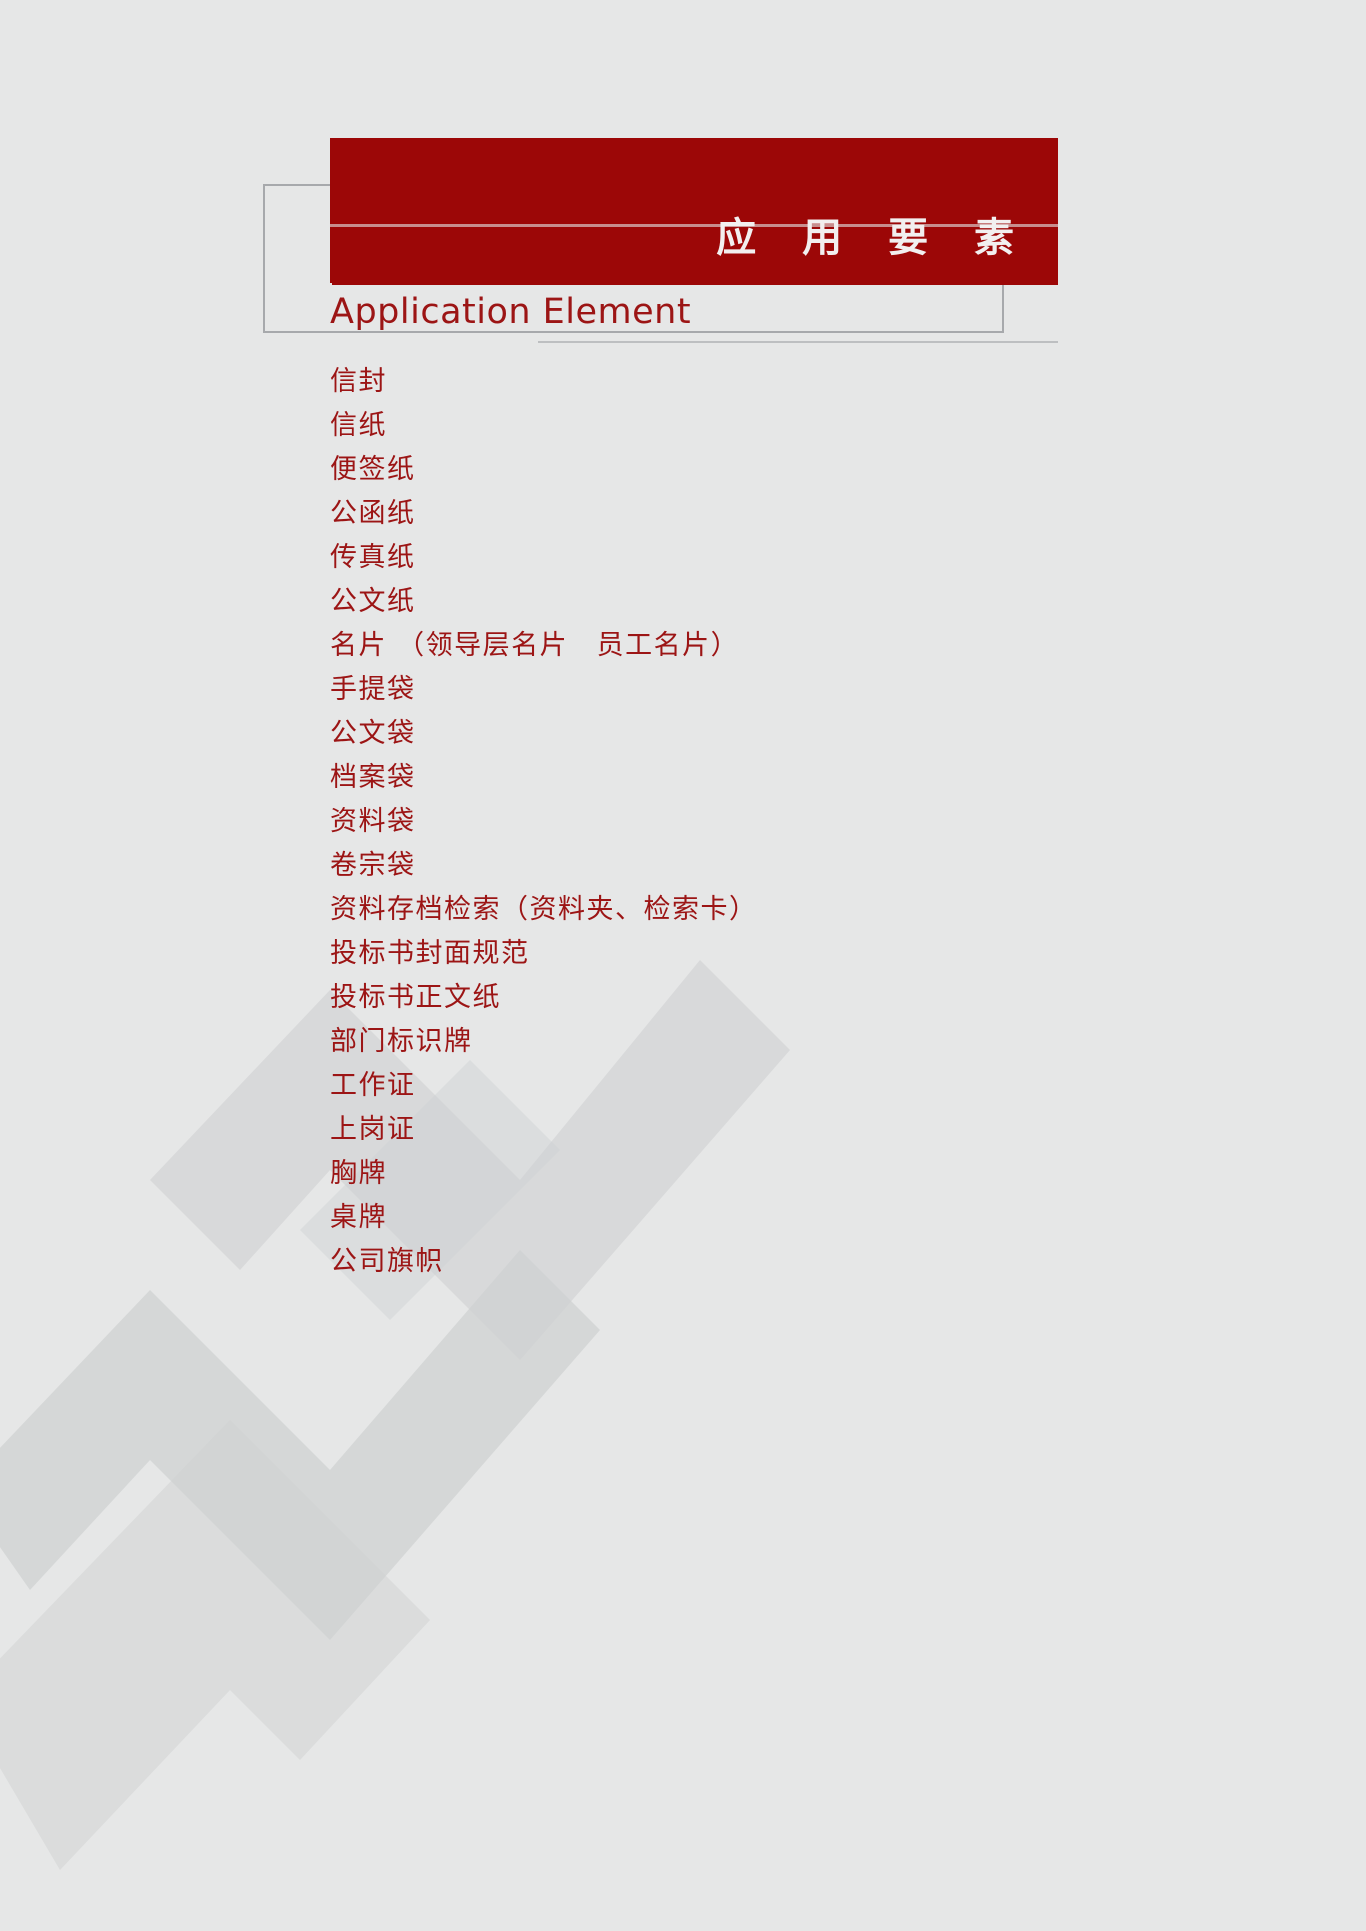  I want to click on list-item: 卷宗袋, so click(373, 865).